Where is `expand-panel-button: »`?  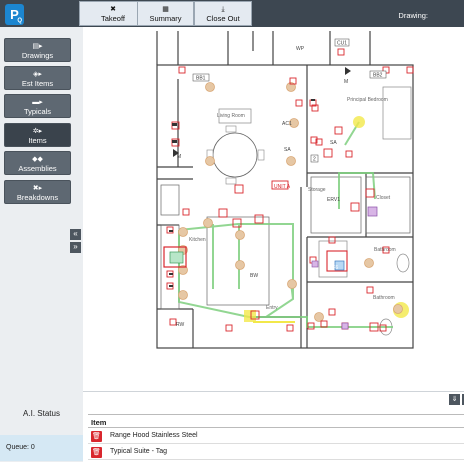
expand-panel-button: » is located at coordinates (75, 247).